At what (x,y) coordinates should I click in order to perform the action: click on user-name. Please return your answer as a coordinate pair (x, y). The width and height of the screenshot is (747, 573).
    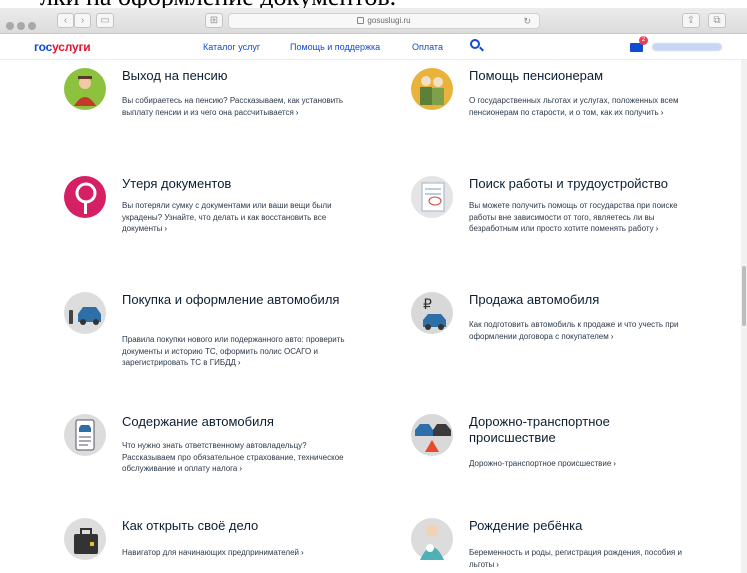
    Looking at the image, I should click on (687, 47).